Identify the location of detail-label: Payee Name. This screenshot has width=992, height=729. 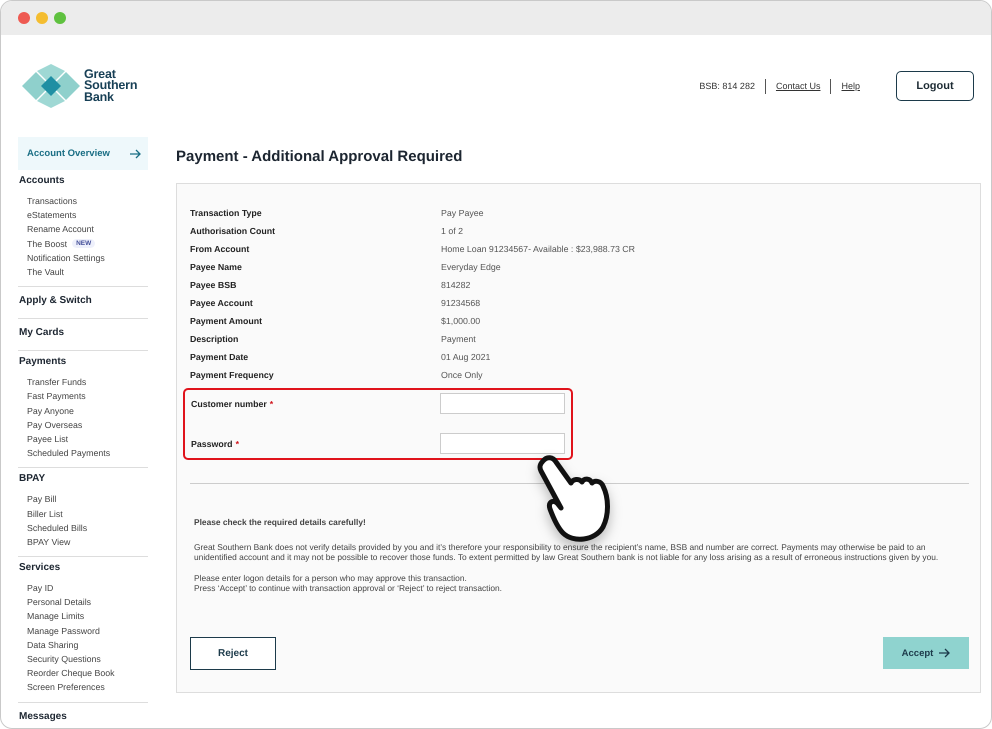
(216, 267).